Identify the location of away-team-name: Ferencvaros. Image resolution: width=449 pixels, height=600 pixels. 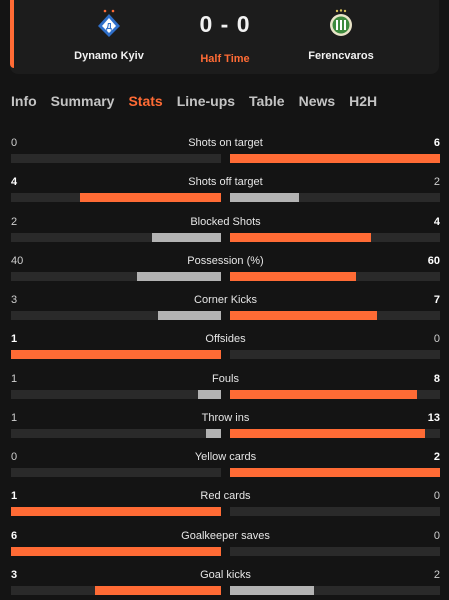
(341, 56).